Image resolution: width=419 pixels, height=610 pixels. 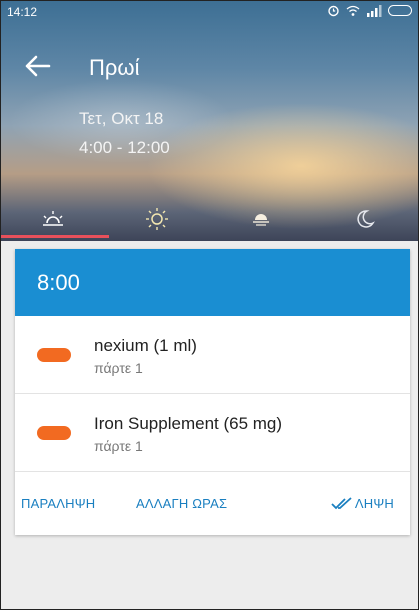 I want to click on status-bar: 14:12, so click(x=209, y=12).